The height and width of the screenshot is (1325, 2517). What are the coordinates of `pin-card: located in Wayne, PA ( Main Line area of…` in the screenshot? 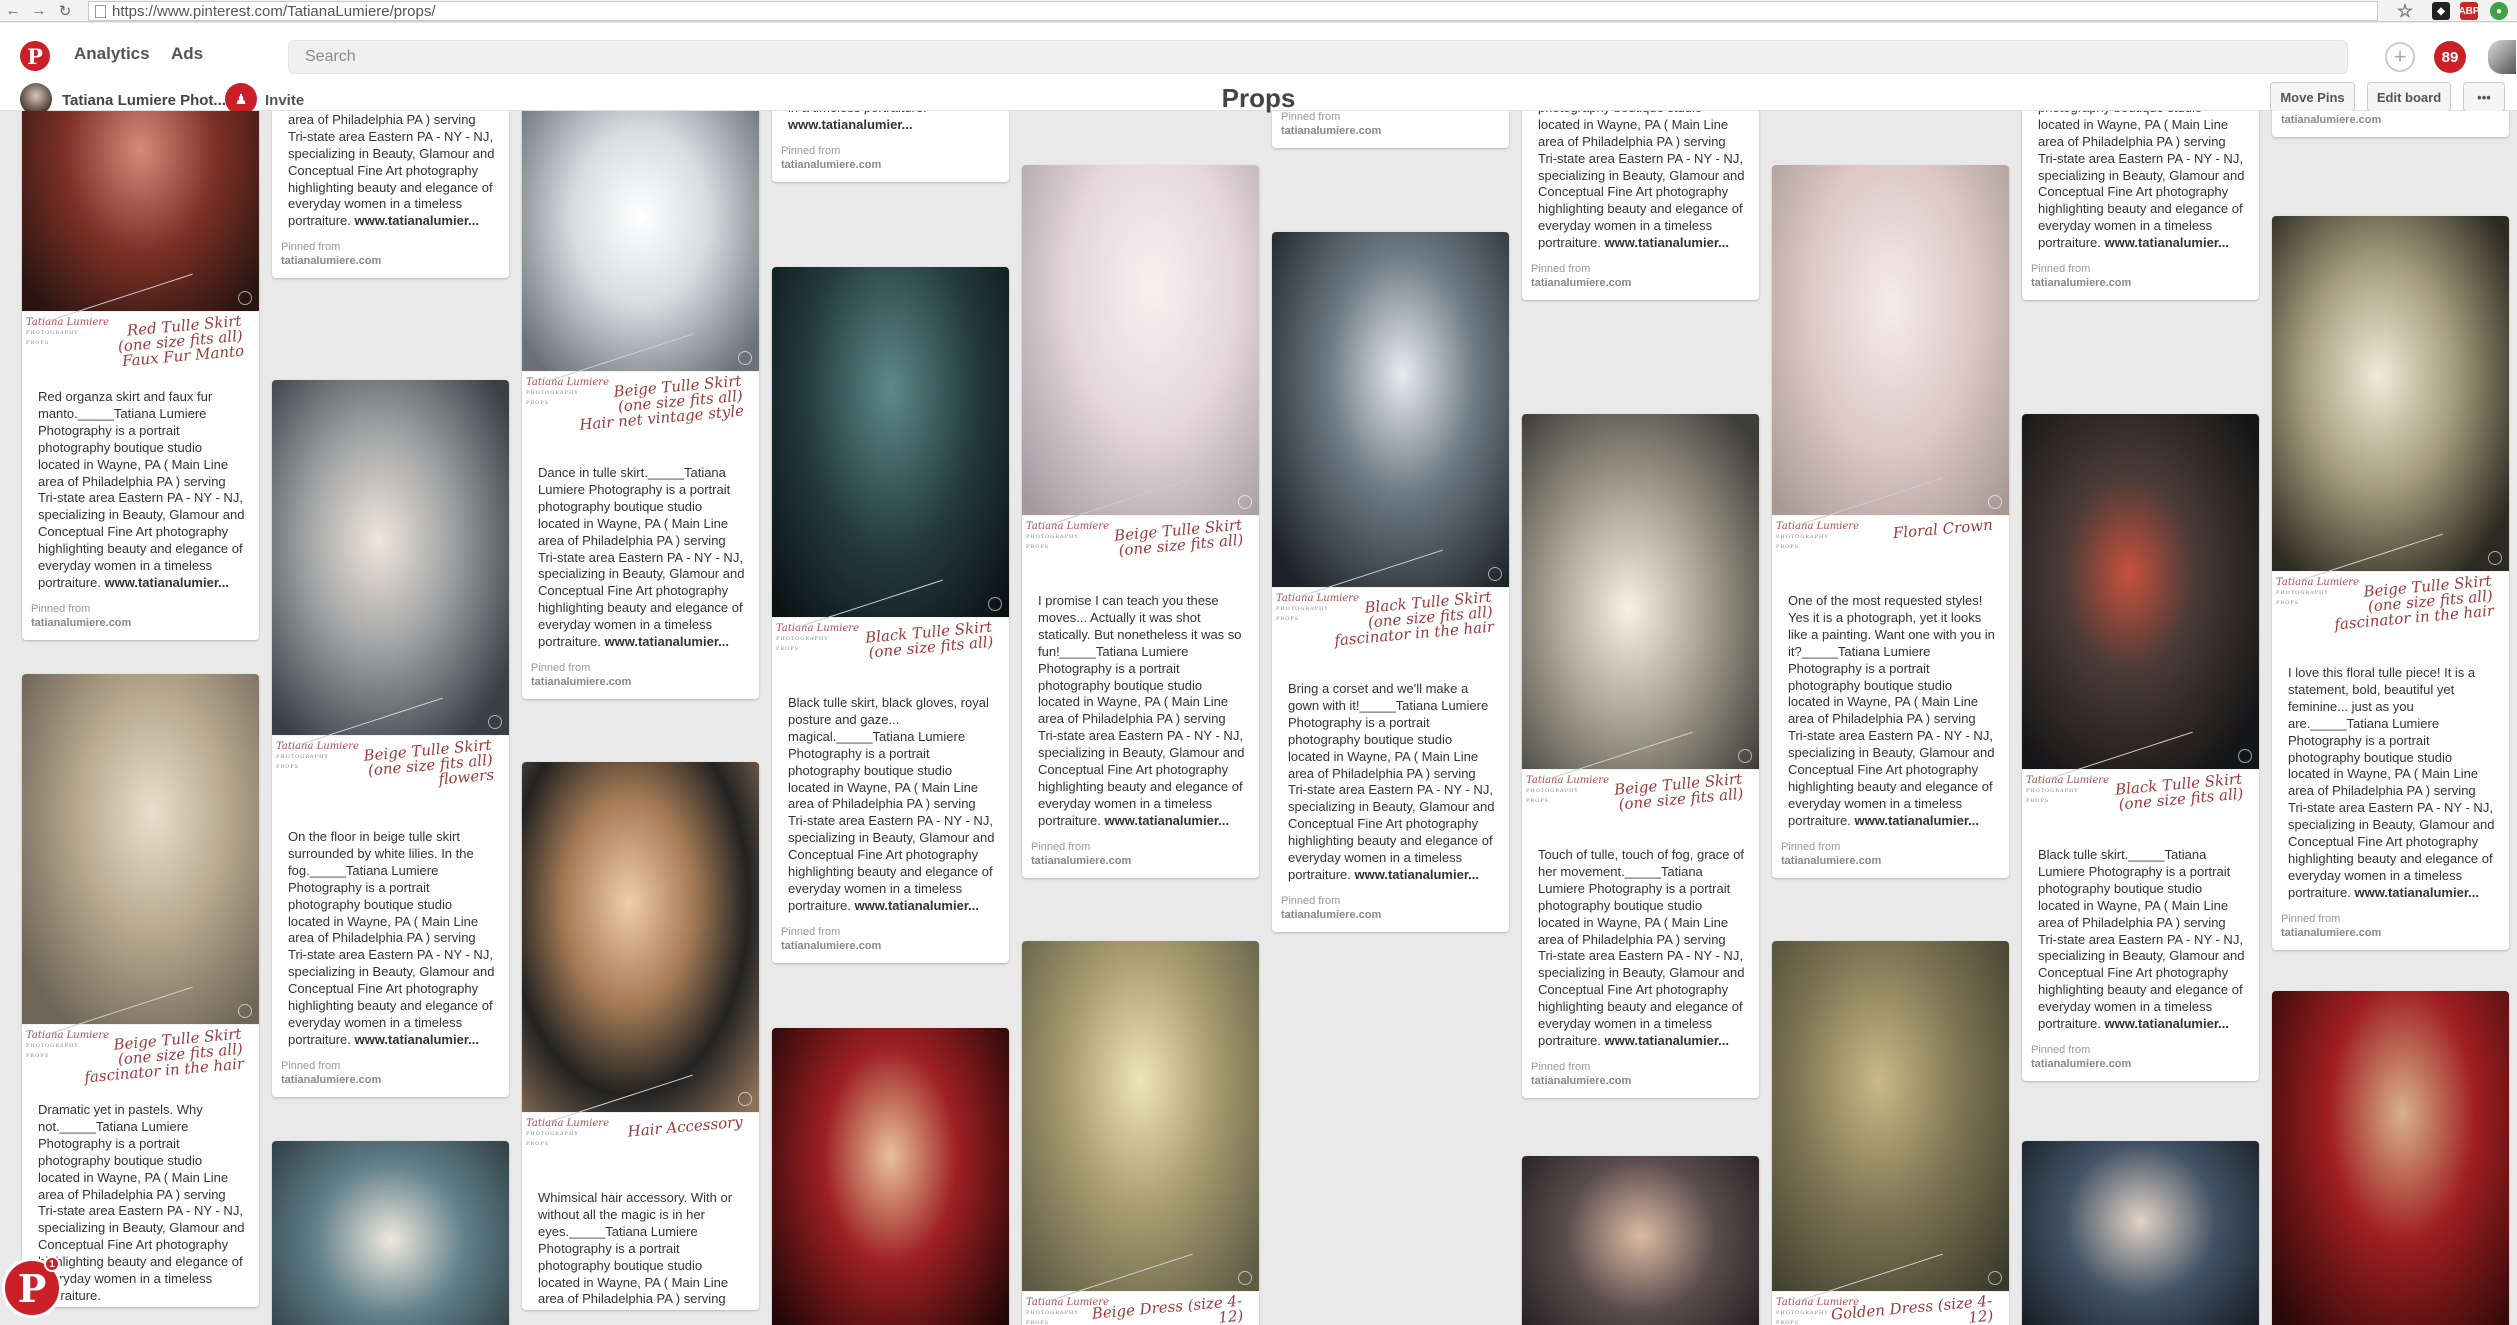 It's located at (390, 195).